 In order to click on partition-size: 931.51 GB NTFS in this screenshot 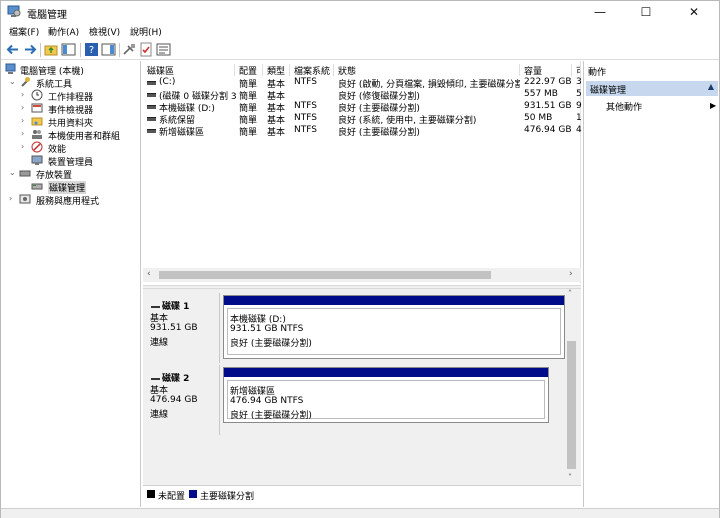, I will do `click(267, 329)`.